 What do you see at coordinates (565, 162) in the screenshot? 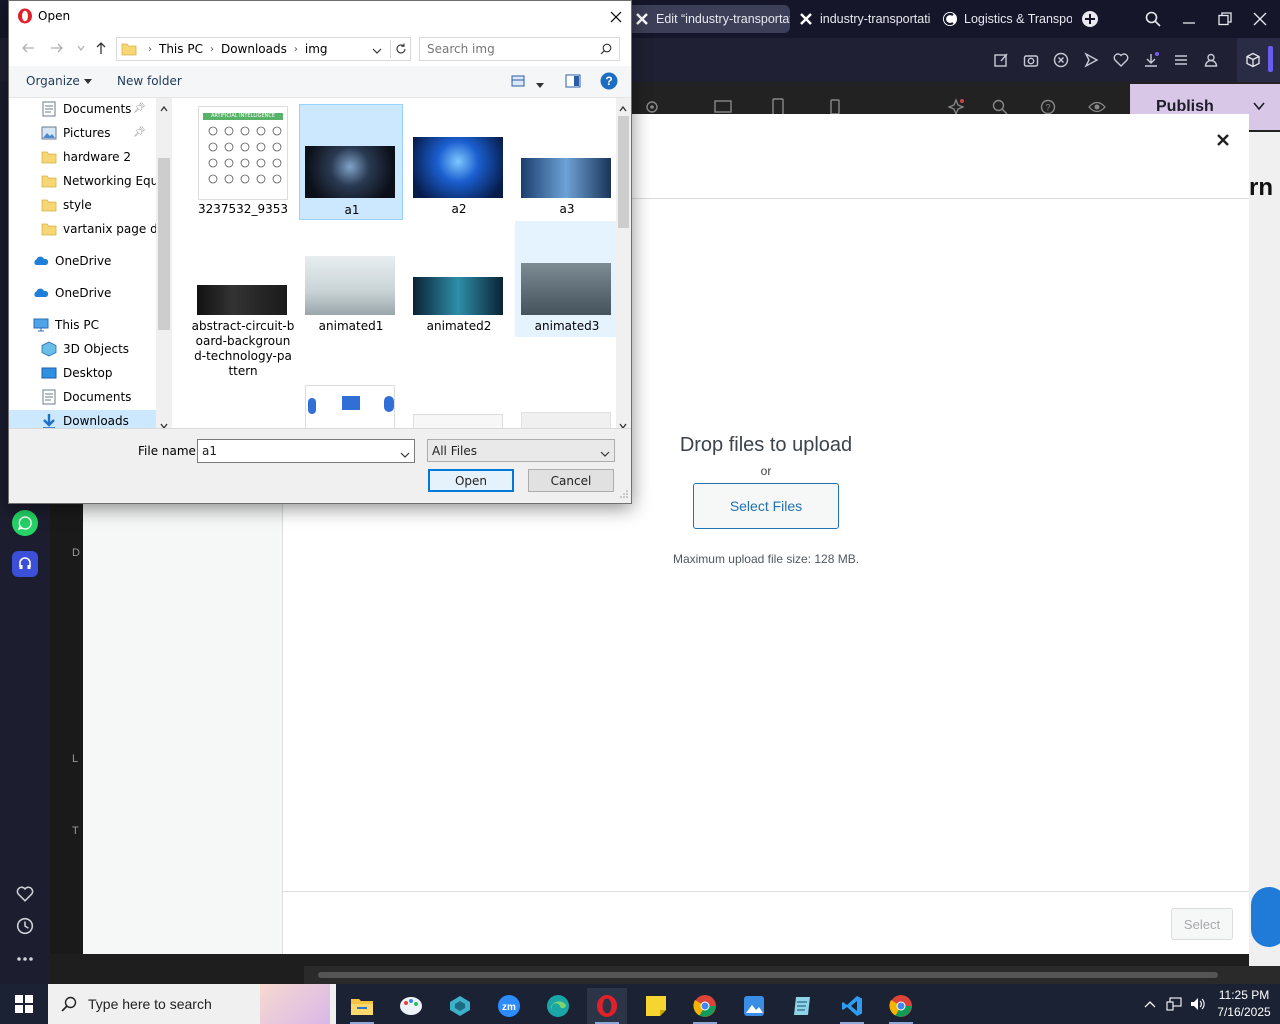
I see `file-item: a3` at bounding box center [565, 162].